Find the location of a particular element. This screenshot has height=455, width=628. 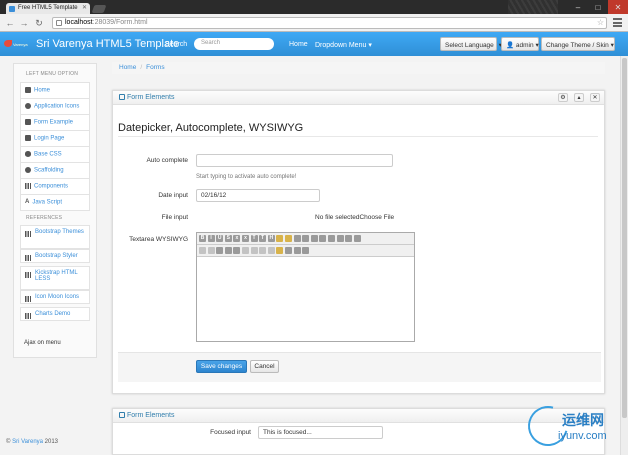

theme-label: Change Theme / Skin is located at coordinates (577, 45).